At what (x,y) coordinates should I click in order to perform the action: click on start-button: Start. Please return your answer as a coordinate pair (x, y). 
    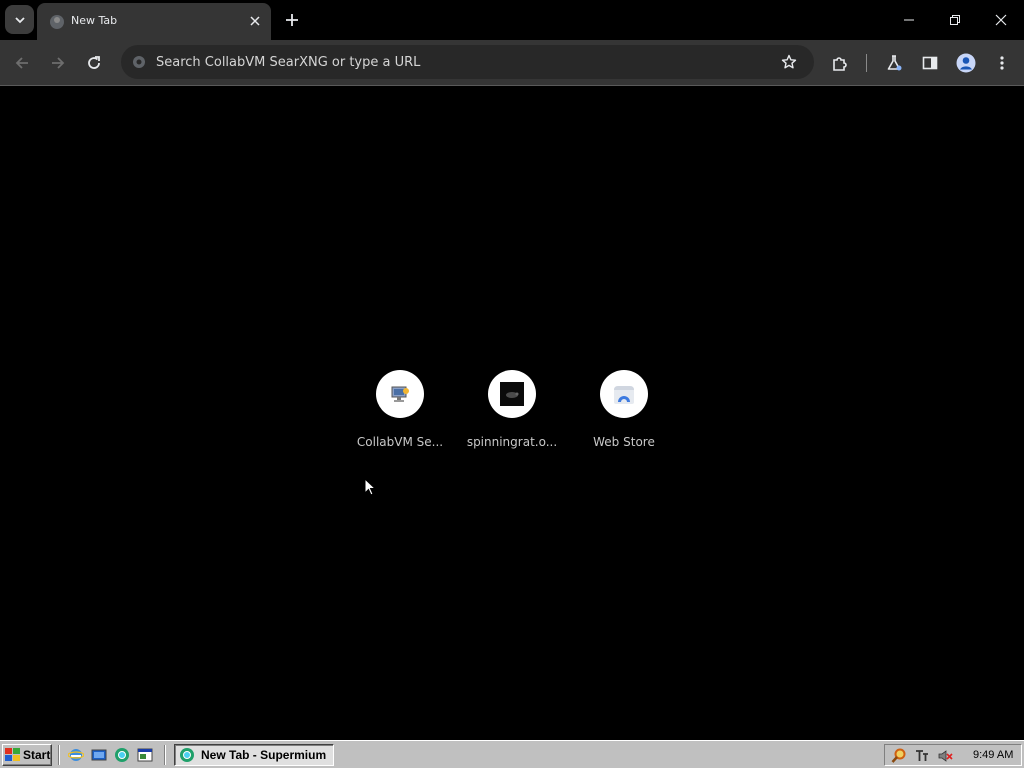
    Looking at the image, I should click on (27, 755).